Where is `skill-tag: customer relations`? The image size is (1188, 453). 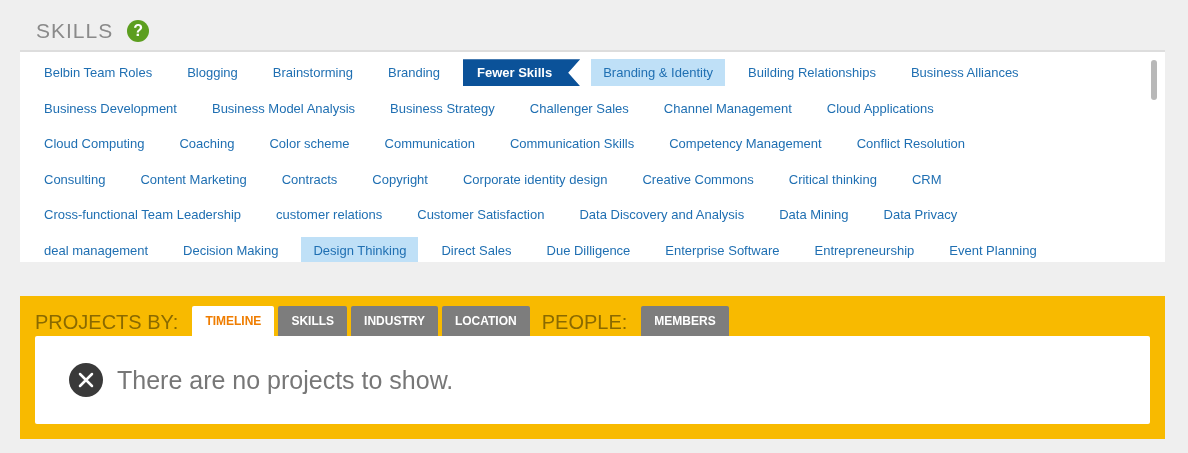
skill-tag: customer relations is located at coordinates (329, 215).